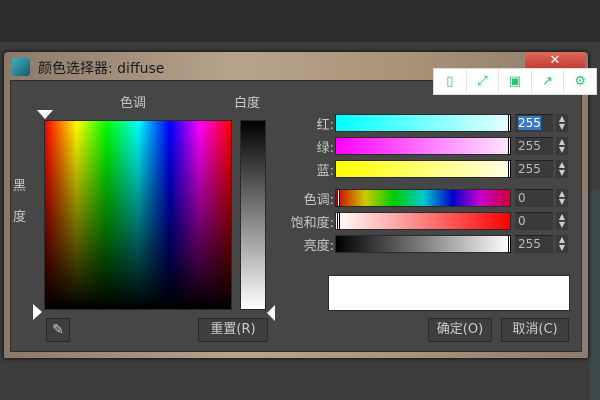 This screenshot has width=600, height=400. I want to click on save-icon: ▣, so click(515, 81).